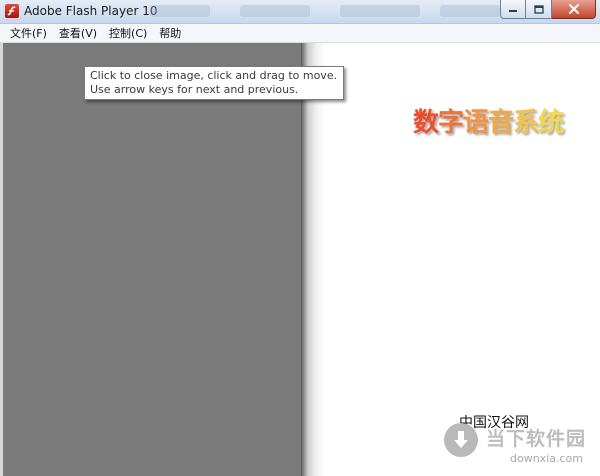 This screenshot has height=476, width=600. I want to click on maximize-icon, so click(538, 9).